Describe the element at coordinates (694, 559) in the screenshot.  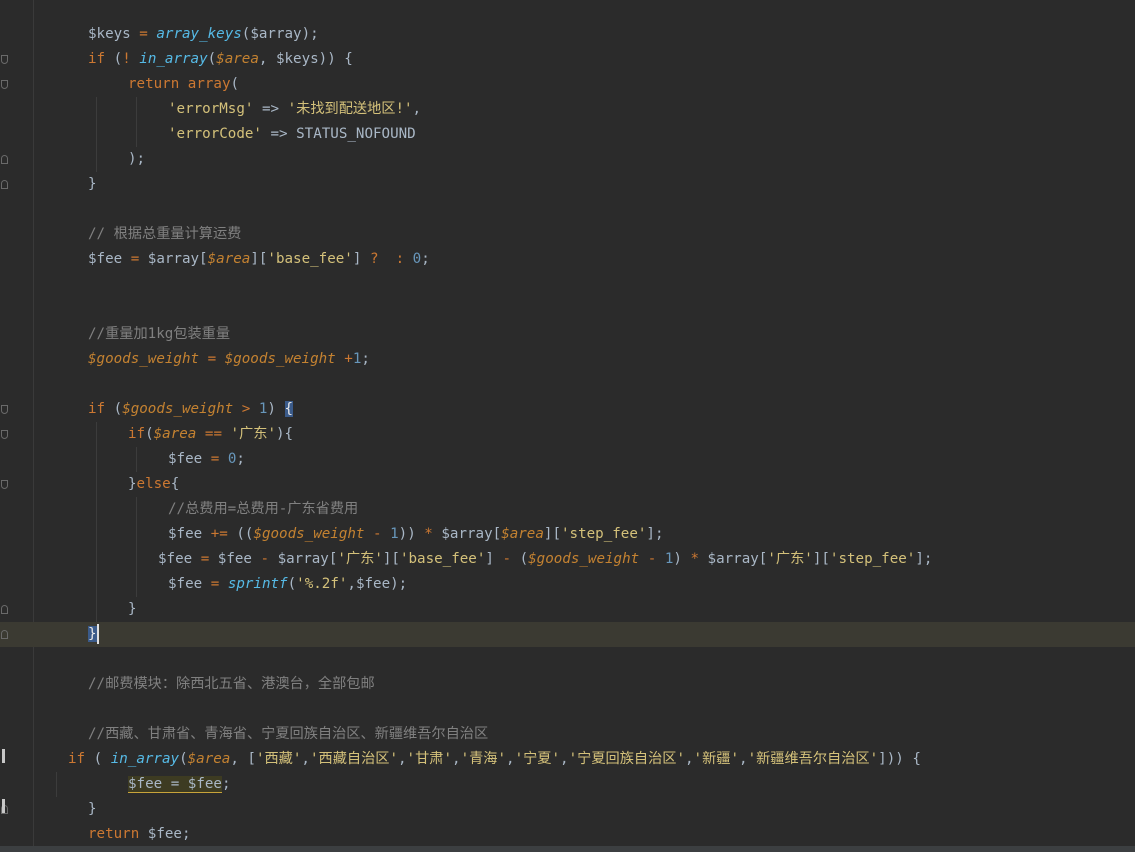
I see `code-token: *` at that location.